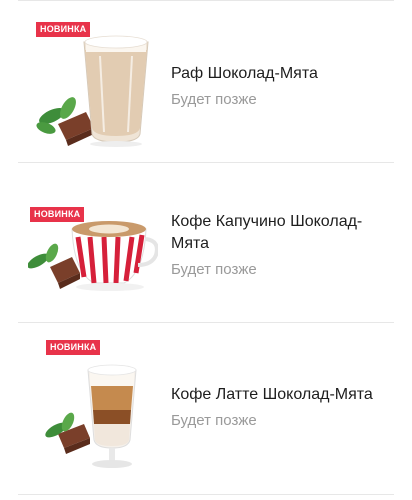 The height and width of the screenshot is (500, 412). I want to click on product-title: Кофе Капучино Шоколад-Мята, so click(267, 232).